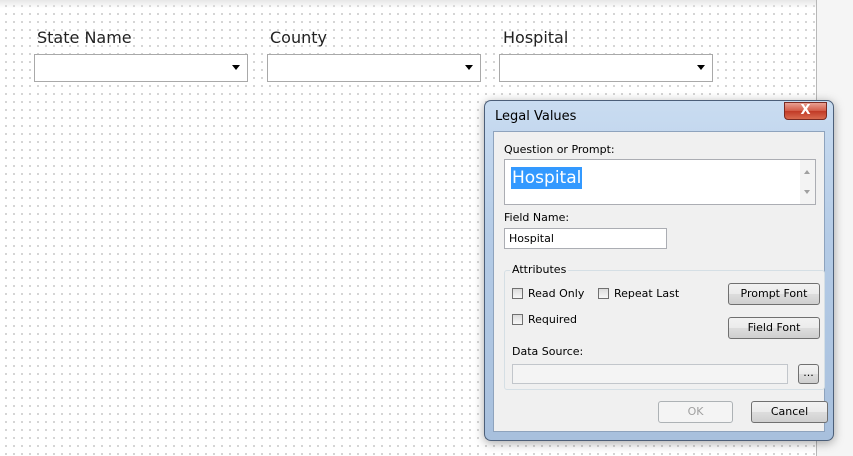 This screenshot has width=853, height=456. I want to click on data-source-label: Data Source:, so click(548, 351).